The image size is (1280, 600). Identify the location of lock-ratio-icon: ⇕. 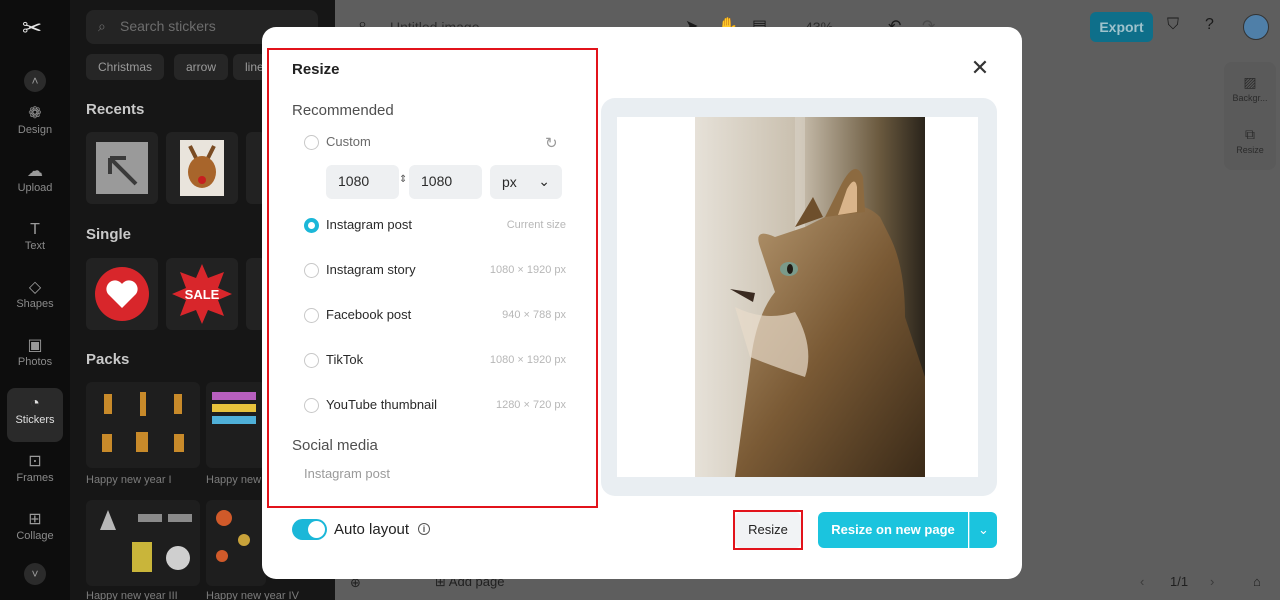
(403, 179).